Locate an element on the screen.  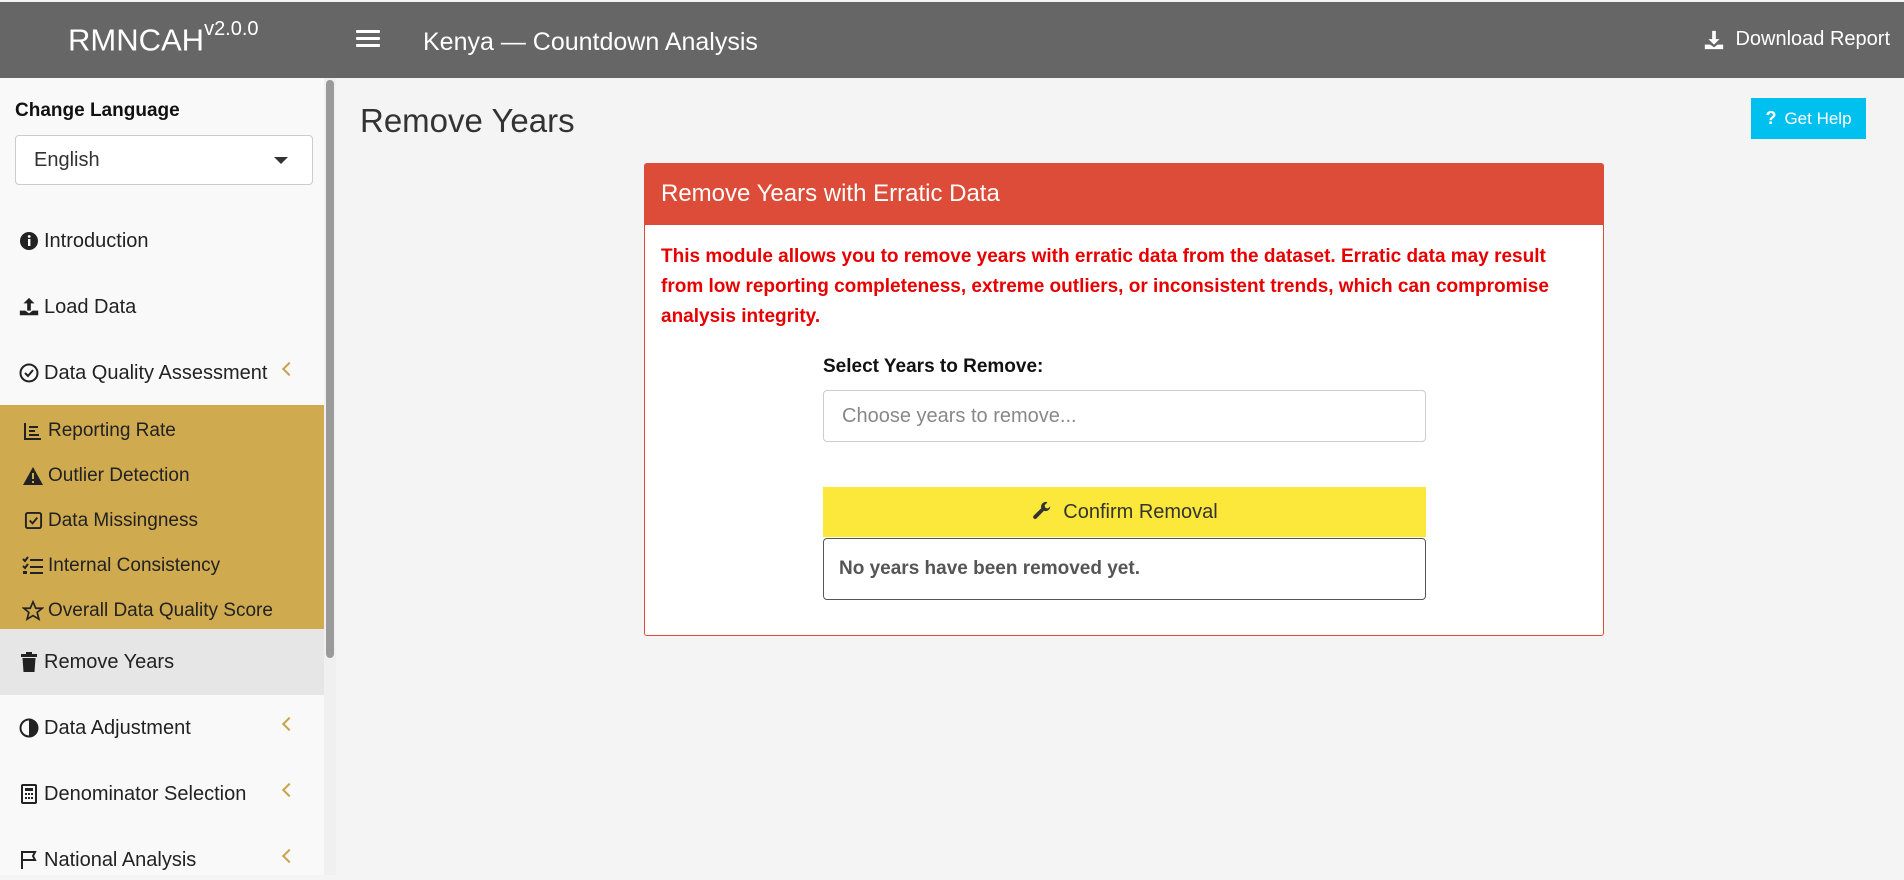
sidebar-toggle-button is located at coordinates (368, 38).